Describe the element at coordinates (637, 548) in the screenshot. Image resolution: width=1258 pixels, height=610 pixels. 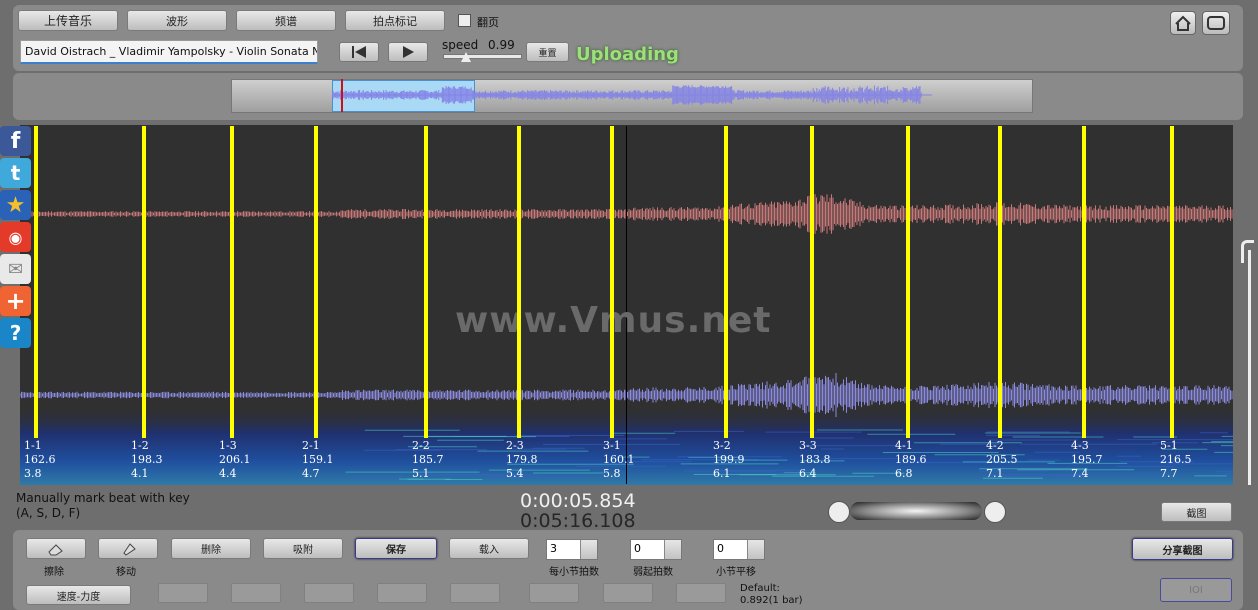
I see `pickup-value: 0` at that location.